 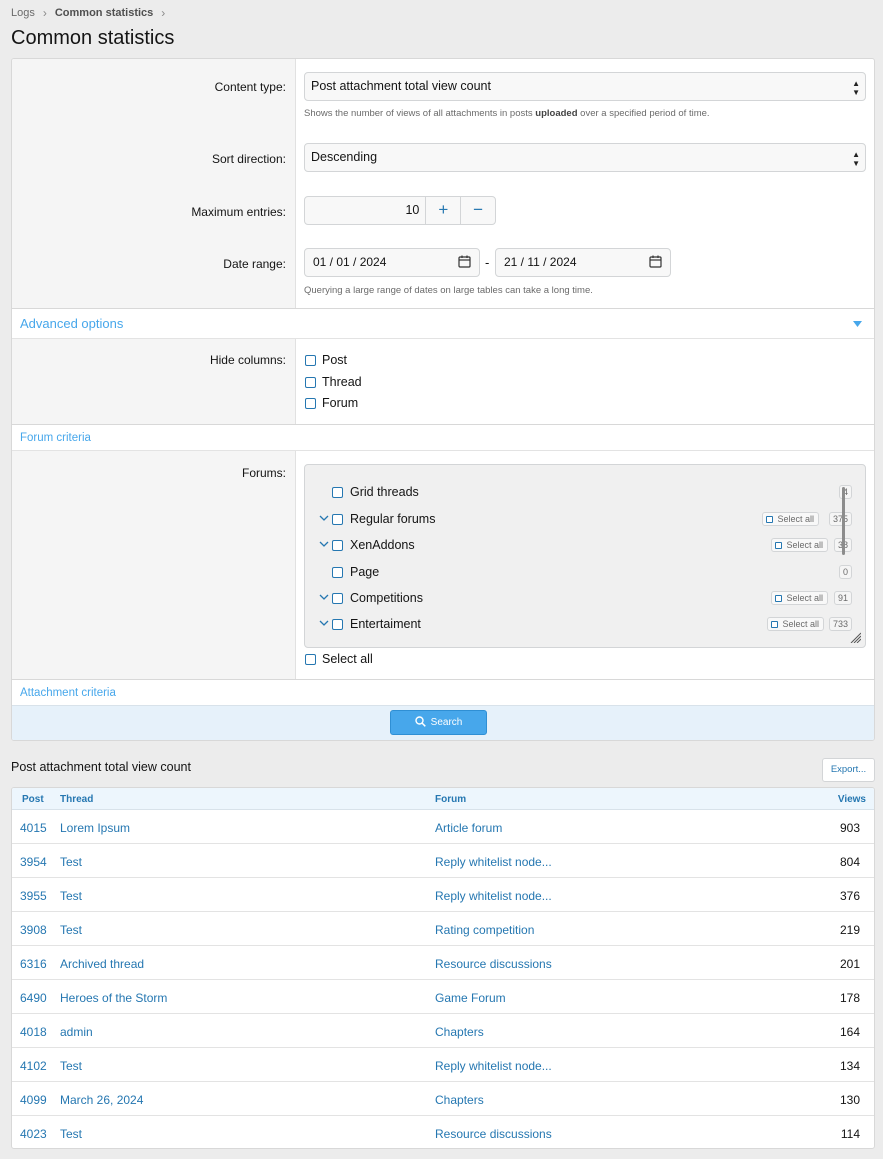 I want to click on date-to-input: 21 / 11 / 2024, so click(x=583, y=262).